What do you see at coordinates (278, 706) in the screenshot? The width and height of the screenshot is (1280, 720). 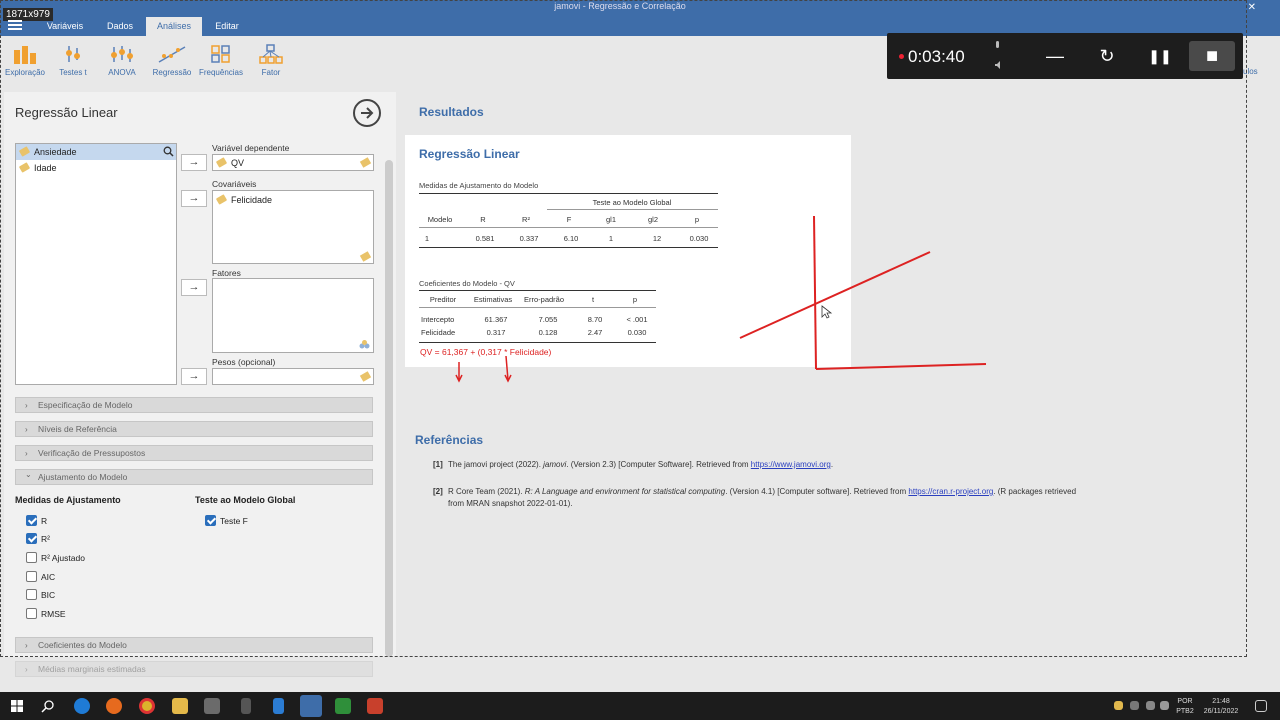 I see `document-app-icon` at bounding box center [278, 706].